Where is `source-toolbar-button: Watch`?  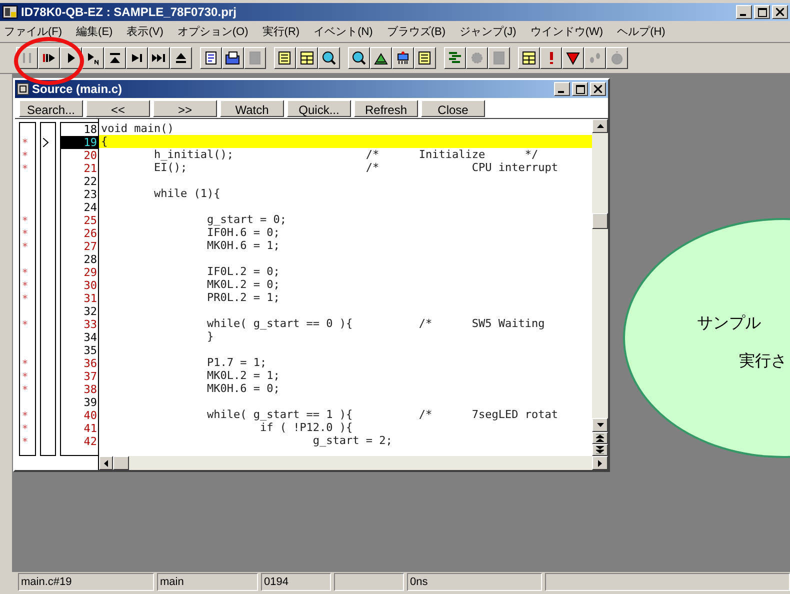
source-toolbar-button: Watch is located at coordinates (252, 108).